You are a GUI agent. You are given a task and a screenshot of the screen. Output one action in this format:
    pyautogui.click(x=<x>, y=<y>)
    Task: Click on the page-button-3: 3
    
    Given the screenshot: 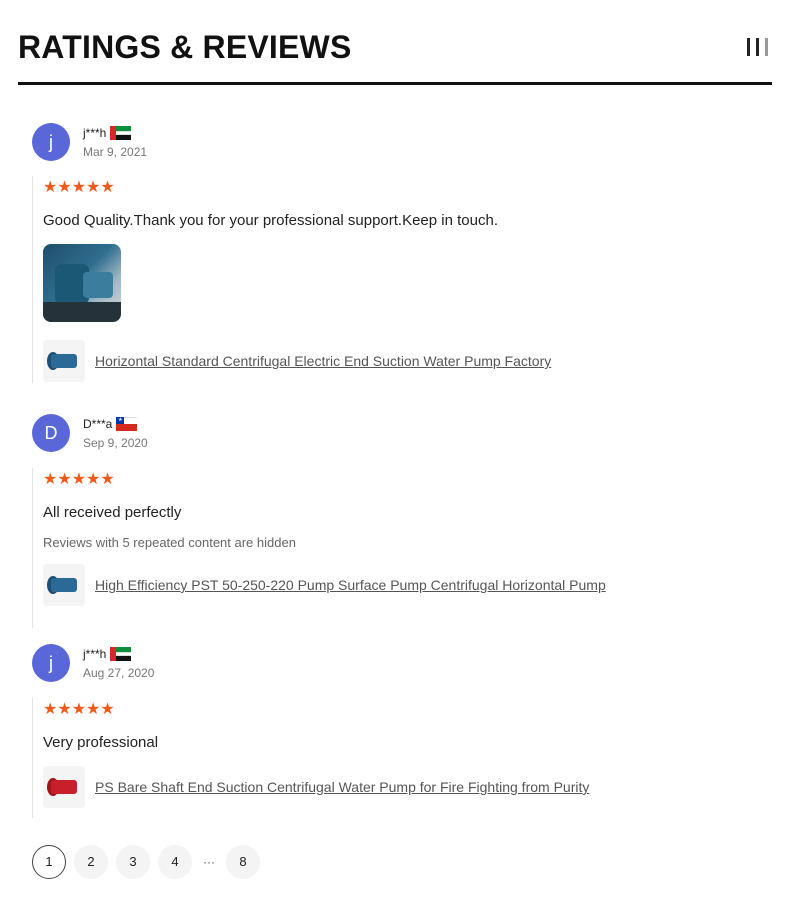 What is the action you would take?
    pyautogui.click(x=133, y=862)
    